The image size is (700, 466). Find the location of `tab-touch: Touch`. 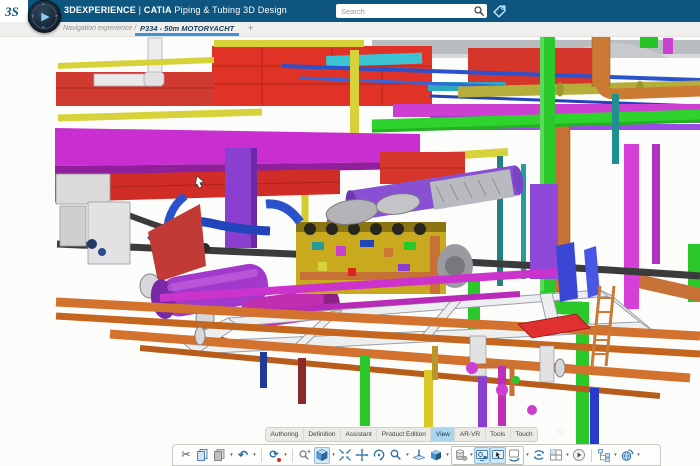

tab-touch: Touch is located at coordinates (524, 434).